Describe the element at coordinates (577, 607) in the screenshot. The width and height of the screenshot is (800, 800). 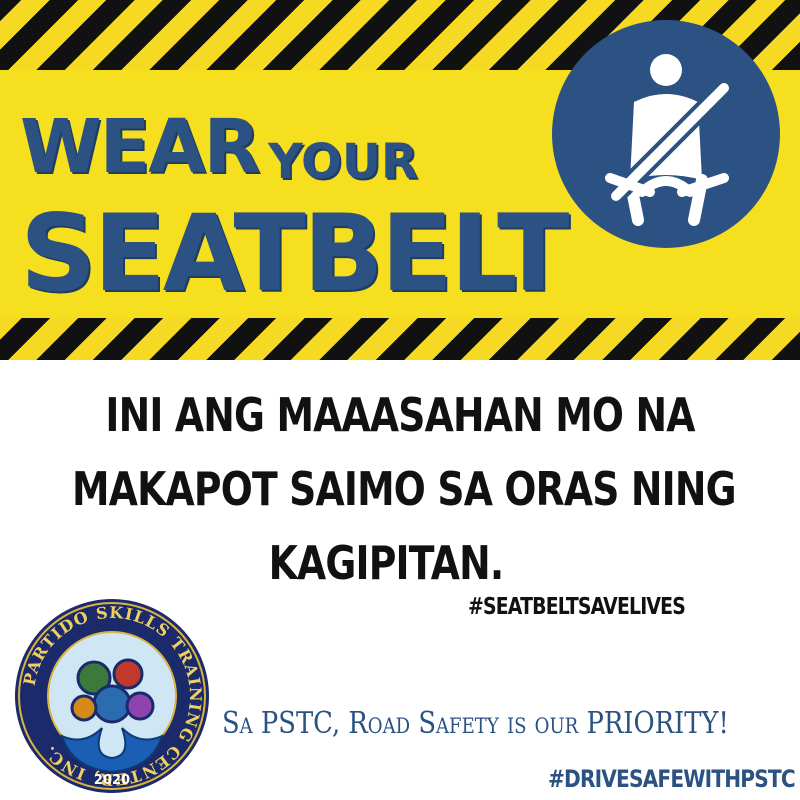
I see `hashtag-seatbeltsavelives: #SEATBELTSAVELIVES` at that location.